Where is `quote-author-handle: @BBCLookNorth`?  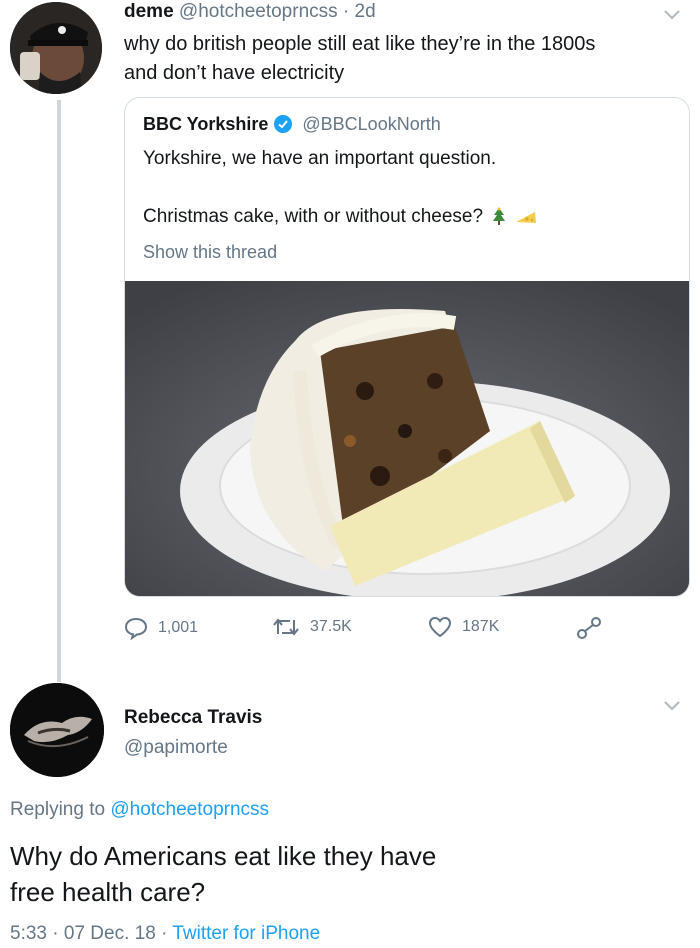
quote-author-handle: @BBCLookNorth is located at coordinates (371, 124).